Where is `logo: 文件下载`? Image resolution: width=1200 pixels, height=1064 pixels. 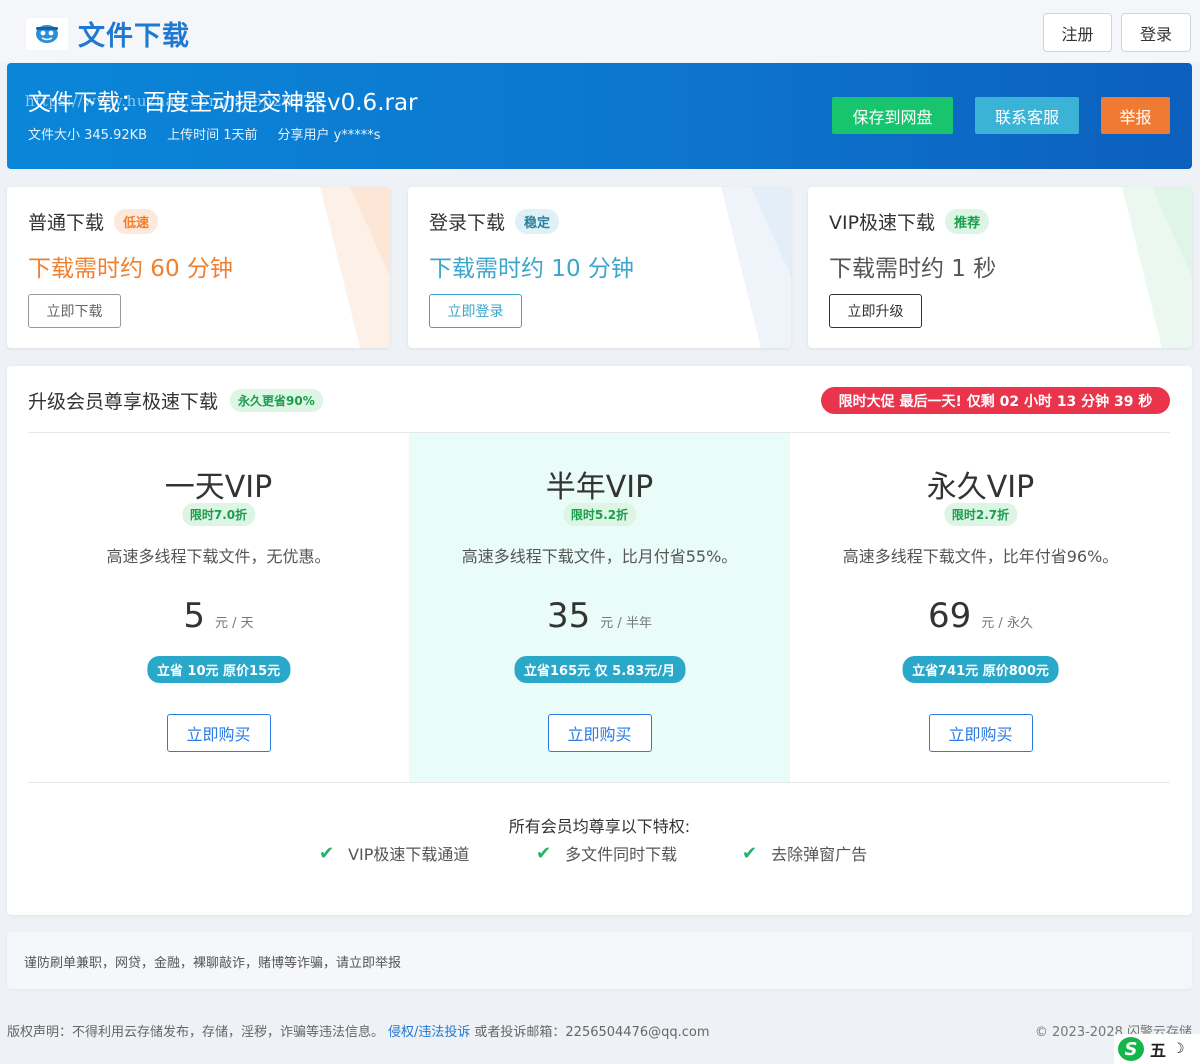 logo: 文件下载 is located at coordinates (108, 33).